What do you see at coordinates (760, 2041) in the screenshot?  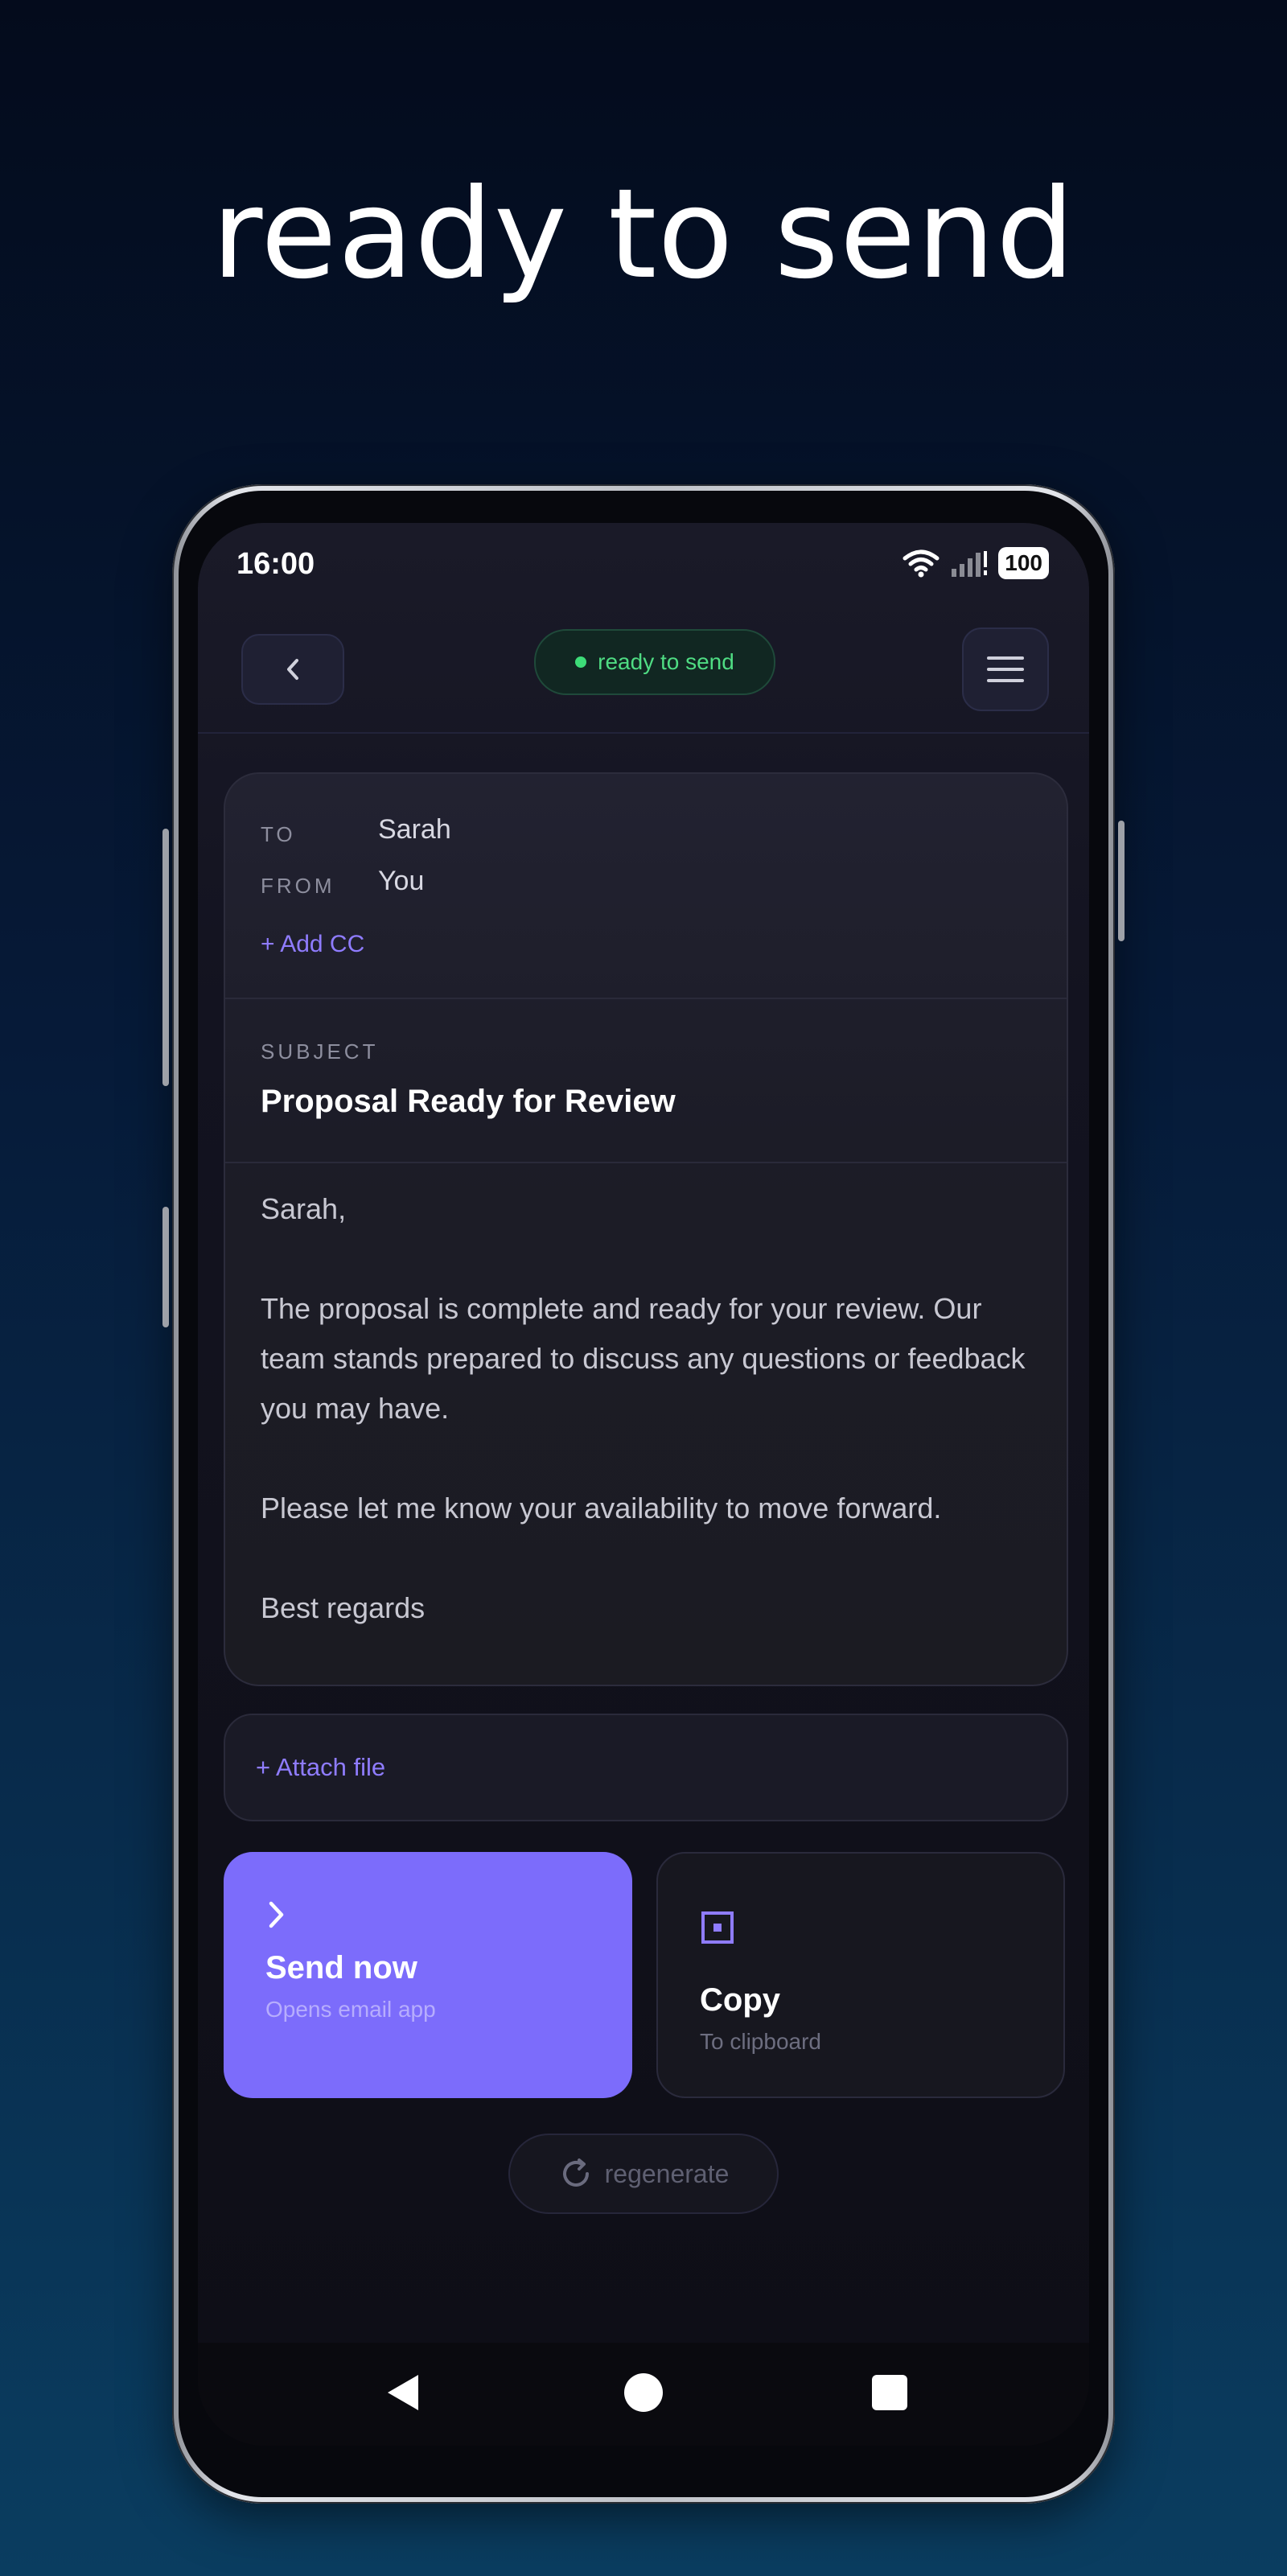 I see `copy-subtitle: To clipboard` at bounding box center [760, 2041].